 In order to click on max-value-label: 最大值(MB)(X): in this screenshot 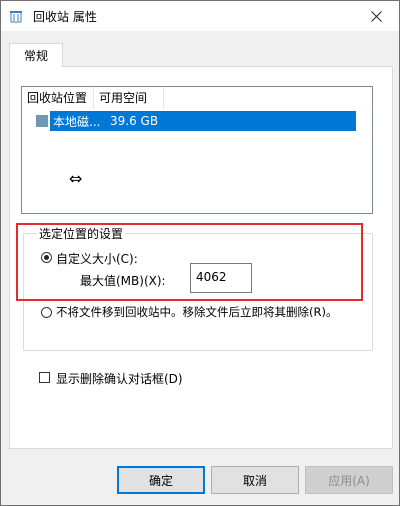, I will do `click(123, 281)`.